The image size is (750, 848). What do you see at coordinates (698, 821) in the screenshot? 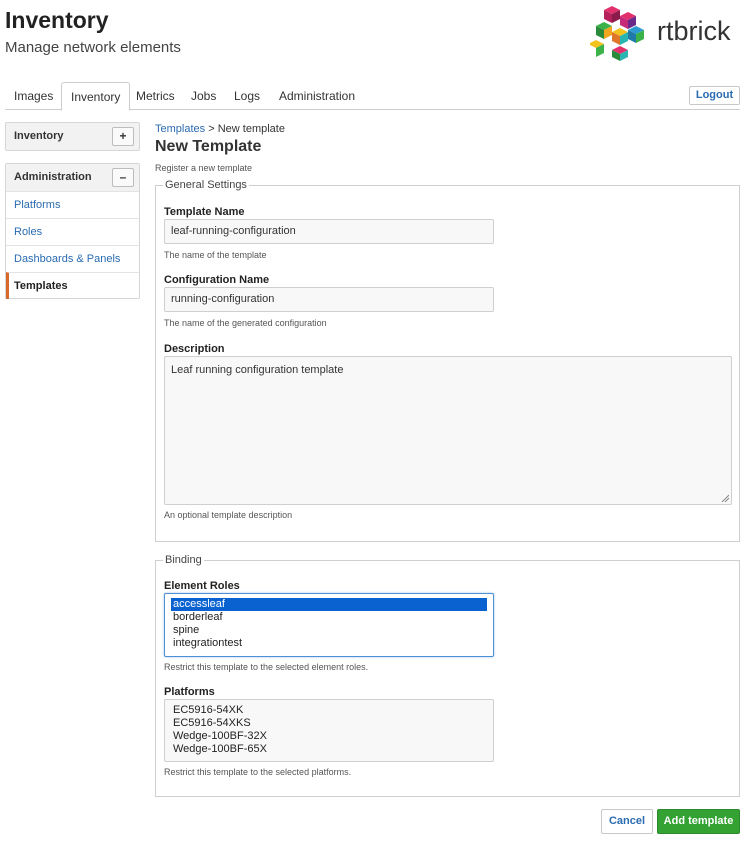
I see `add-template-button: Add template` at bounding box center [698, 821].